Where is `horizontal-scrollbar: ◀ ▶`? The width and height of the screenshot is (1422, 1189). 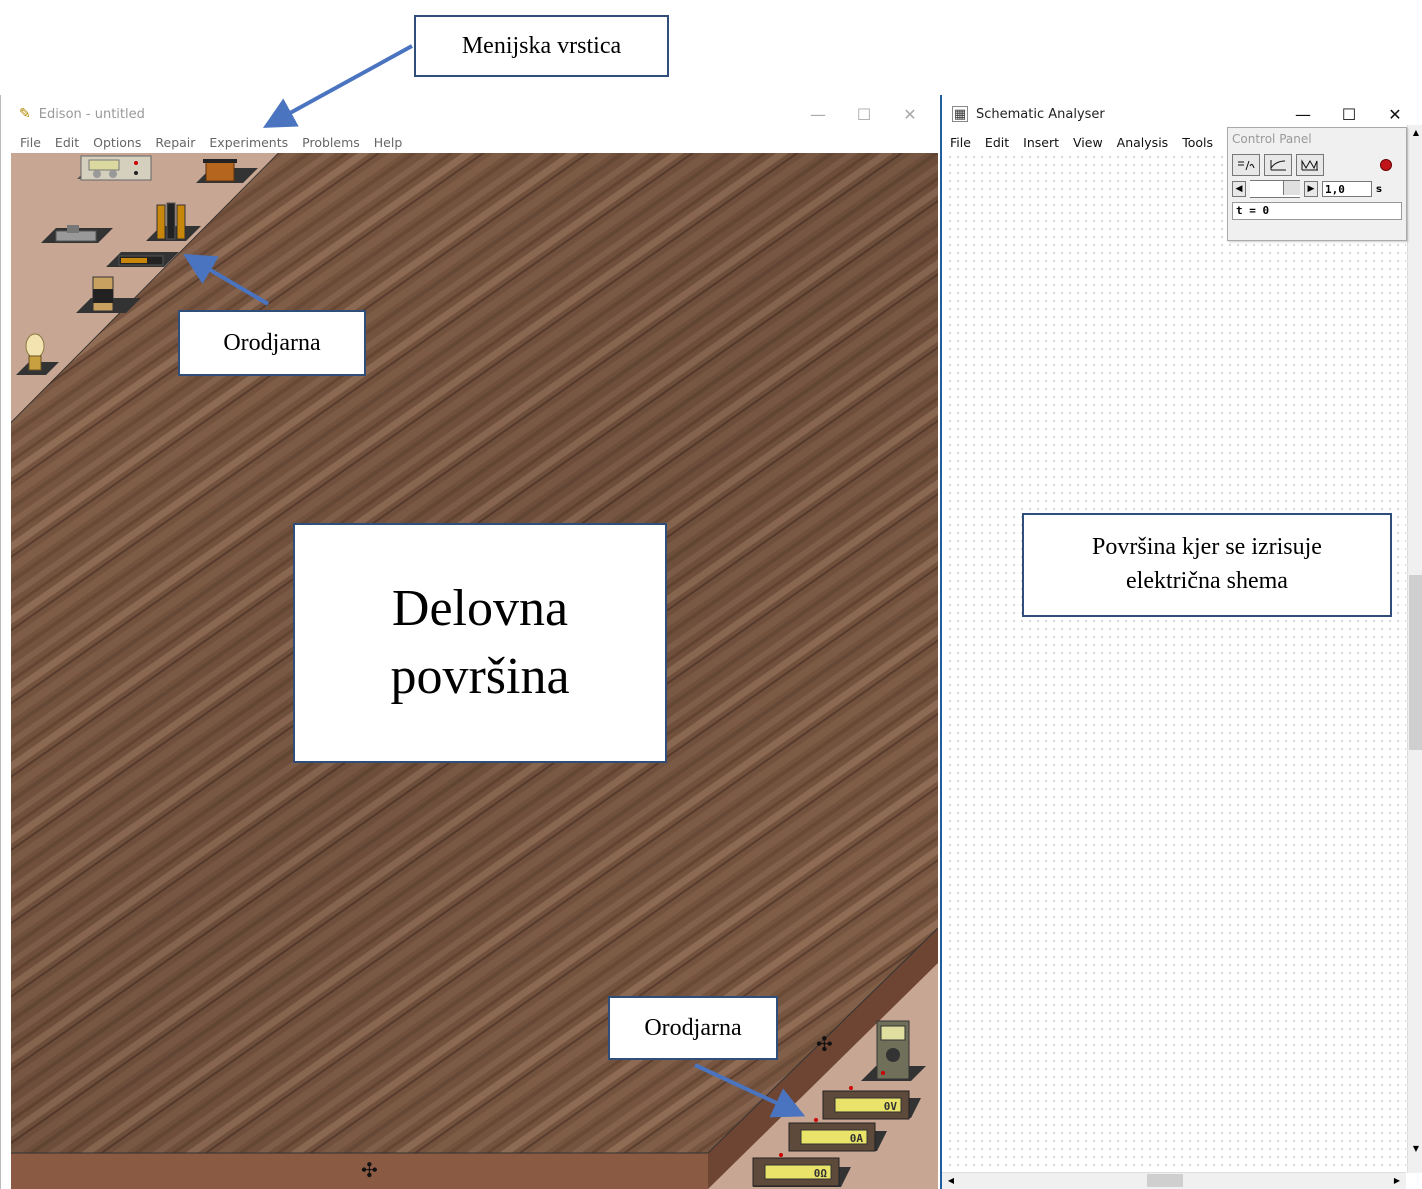
horizontal-scrollbar: ◀ ▶ is located at coordinates (1174, 1180).